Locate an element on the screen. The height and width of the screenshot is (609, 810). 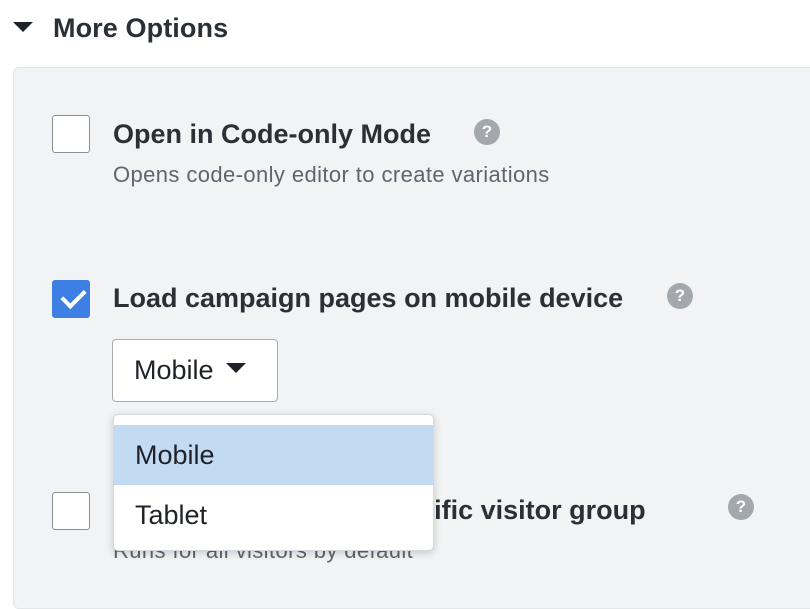
dropdown-option-mobile: Mobile is located at coordinates (273, 455).